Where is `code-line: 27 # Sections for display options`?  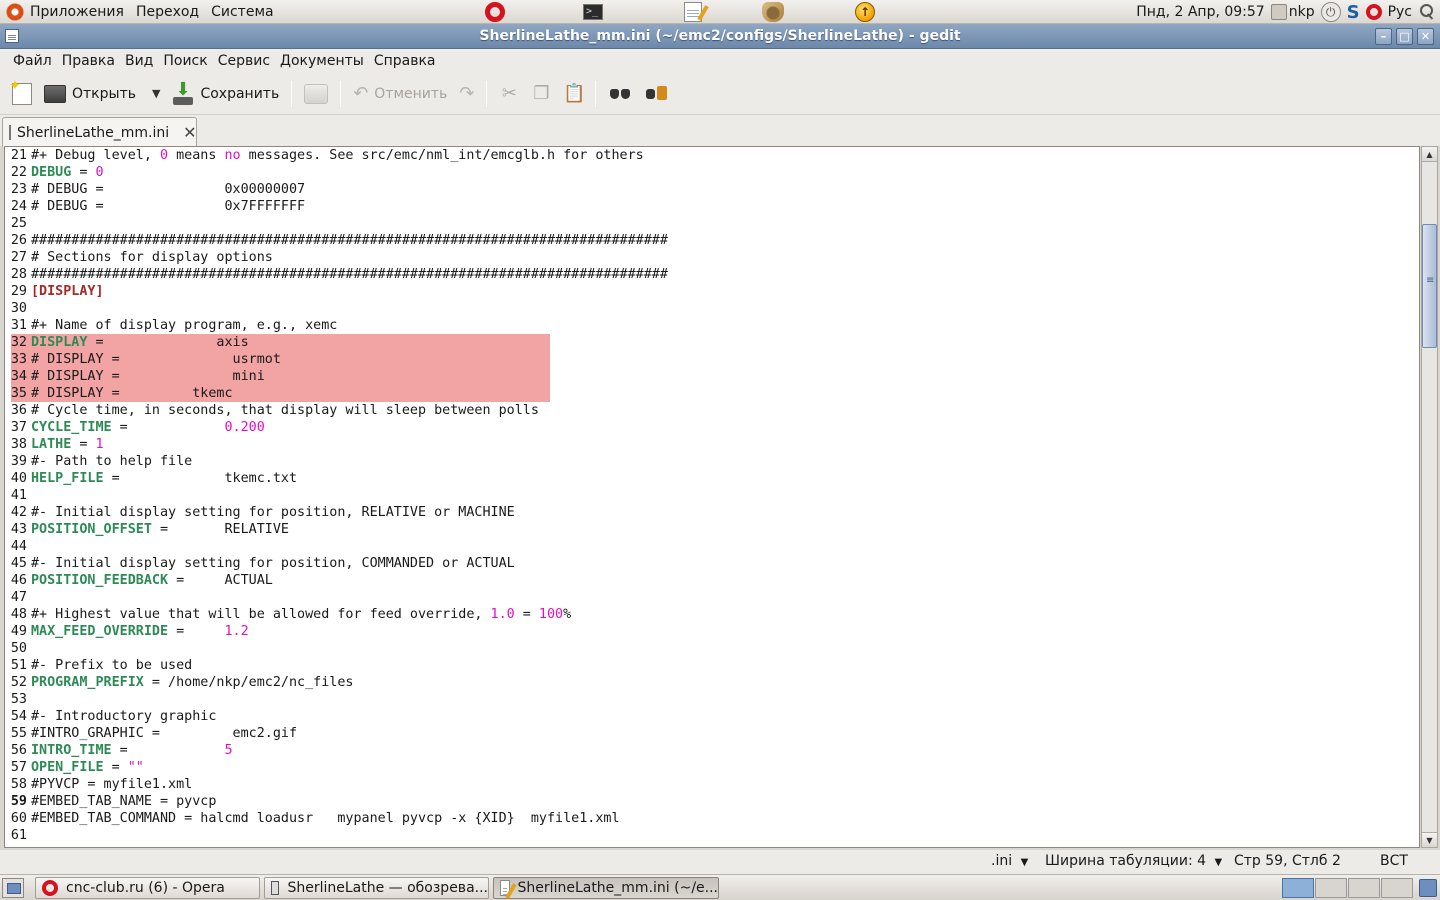
code-line: 27 # Sections for display options is located at coordinates (712, 257).